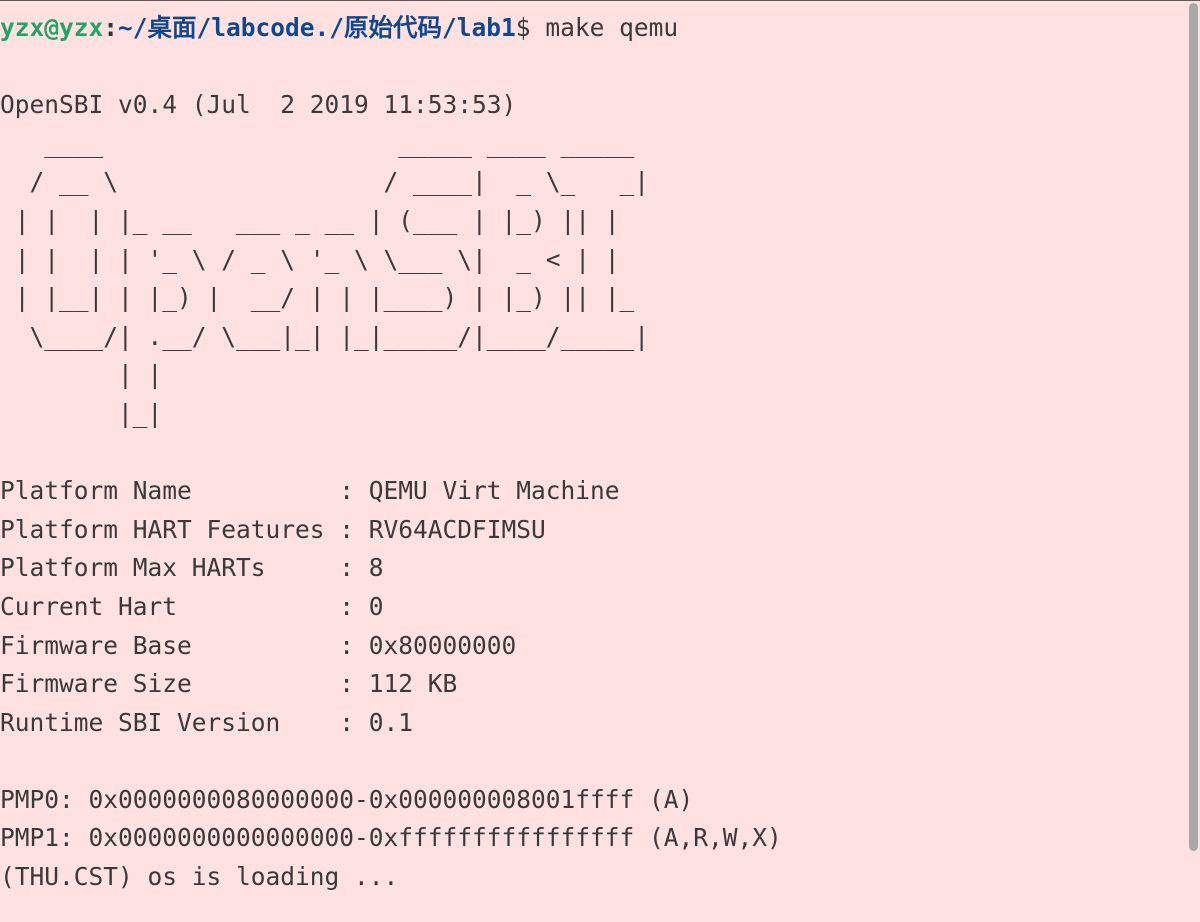 This screenshot has width=1200, height=922. I want to click on ascii-logo-line: ____ _____ ____ _____, so click(317, 143).